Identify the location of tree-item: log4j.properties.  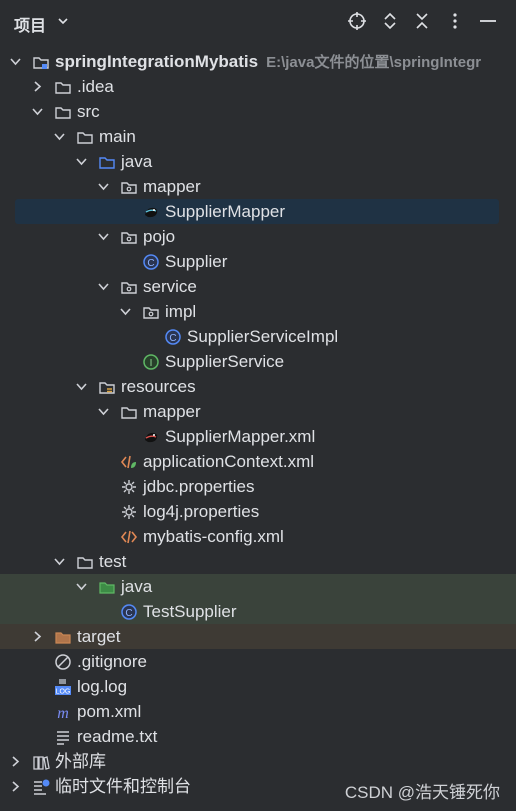
(258, 511).